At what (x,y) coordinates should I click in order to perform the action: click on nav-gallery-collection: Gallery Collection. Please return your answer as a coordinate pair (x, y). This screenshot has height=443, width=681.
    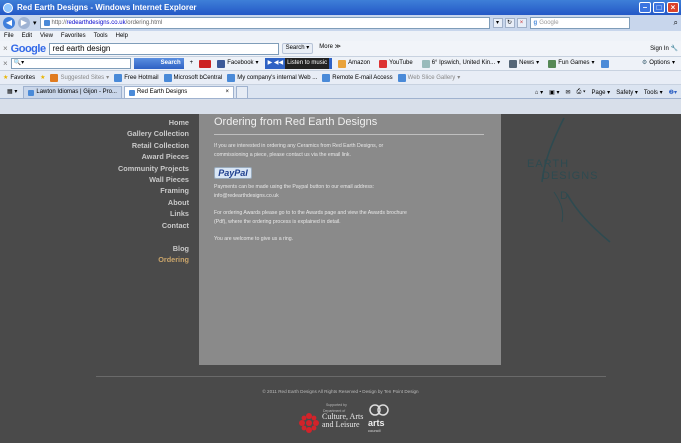
    Looking at the image, I should click on (149, 133).